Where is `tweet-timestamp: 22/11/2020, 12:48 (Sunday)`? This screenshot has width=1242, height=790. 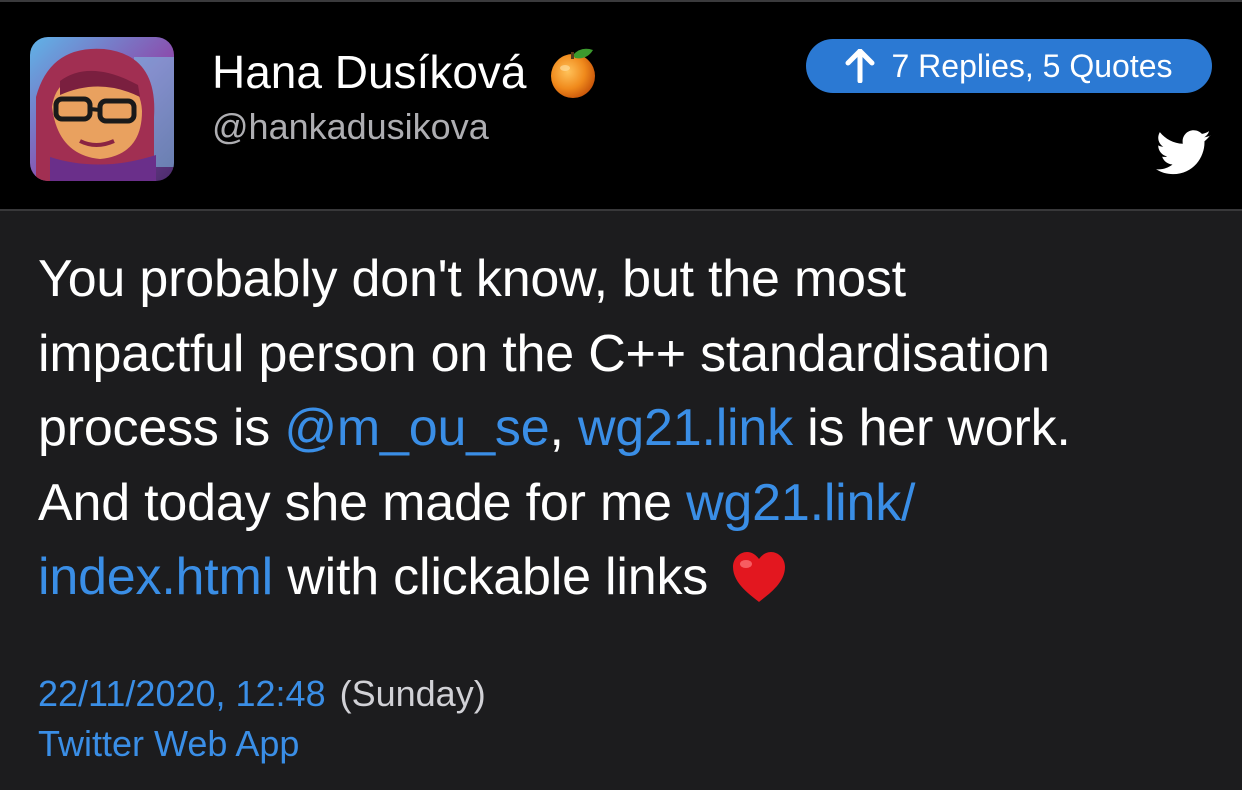 tweet-timestamp: 22/11/2020, 12:48 (Sunday) is located at coordinates (262, 694).